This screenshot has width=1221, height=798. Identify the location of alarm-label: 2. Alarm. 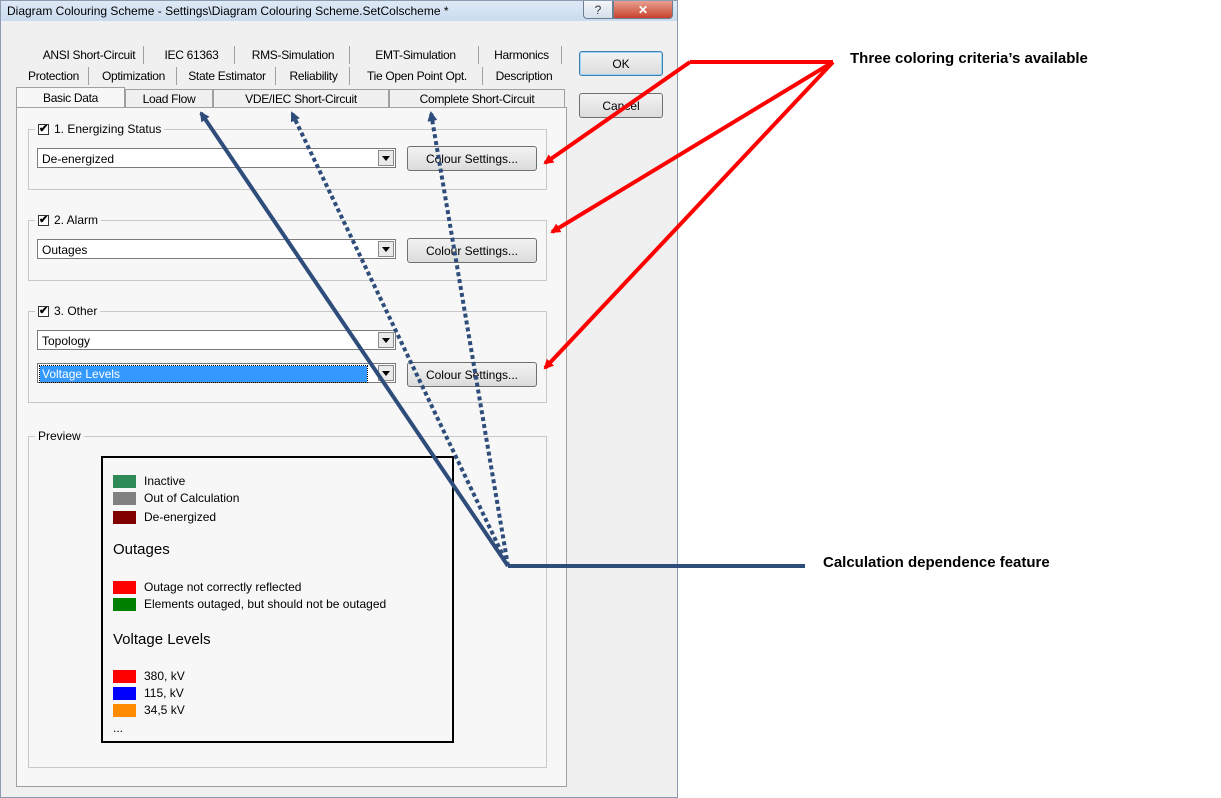
(76, 220).